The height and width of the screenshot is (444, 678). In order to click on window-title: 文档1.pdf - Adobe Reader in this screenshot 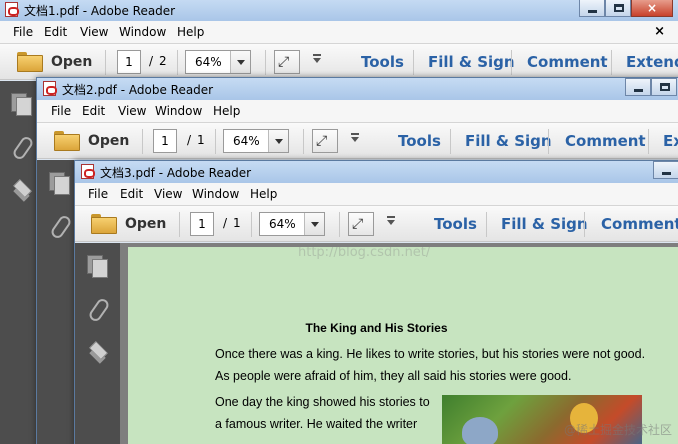, I will do `click(100, 11)`.